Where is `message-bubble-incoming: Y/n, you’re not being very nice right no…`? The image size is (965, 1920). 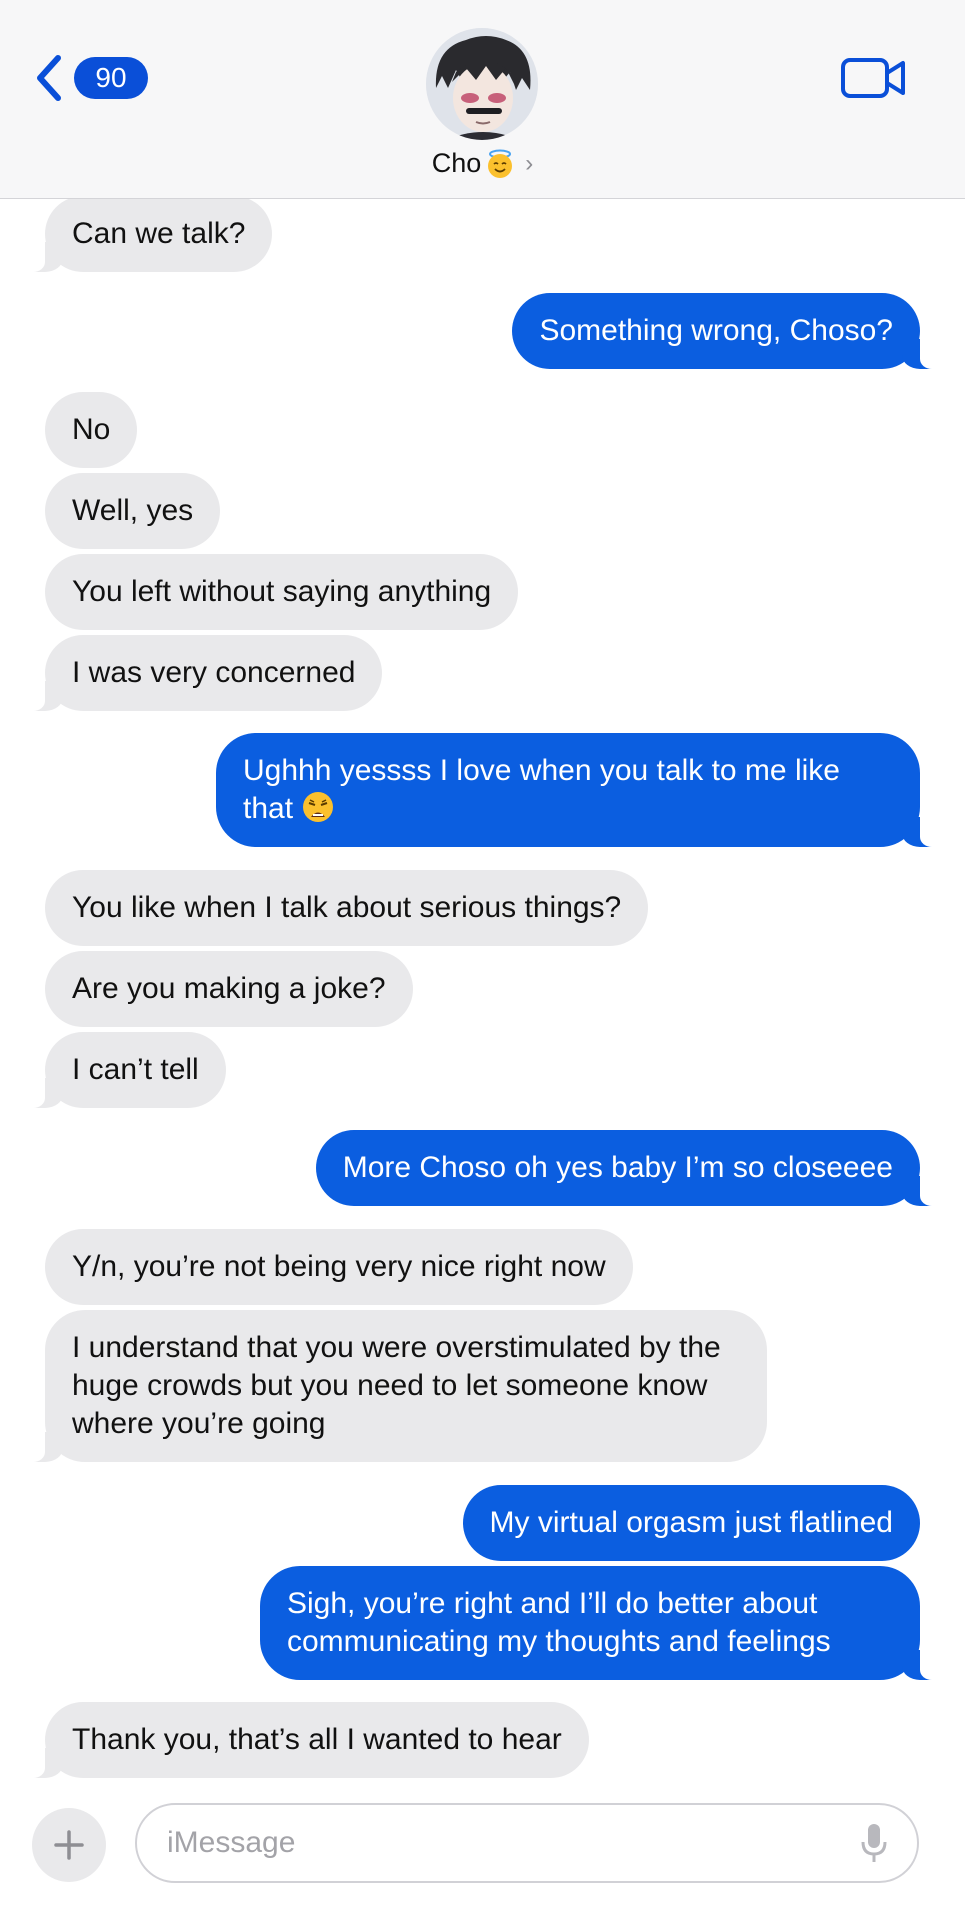
message-bubble-incoming: Y/n, you’re not being very nice right no… is located at coordinates (339, 1267).